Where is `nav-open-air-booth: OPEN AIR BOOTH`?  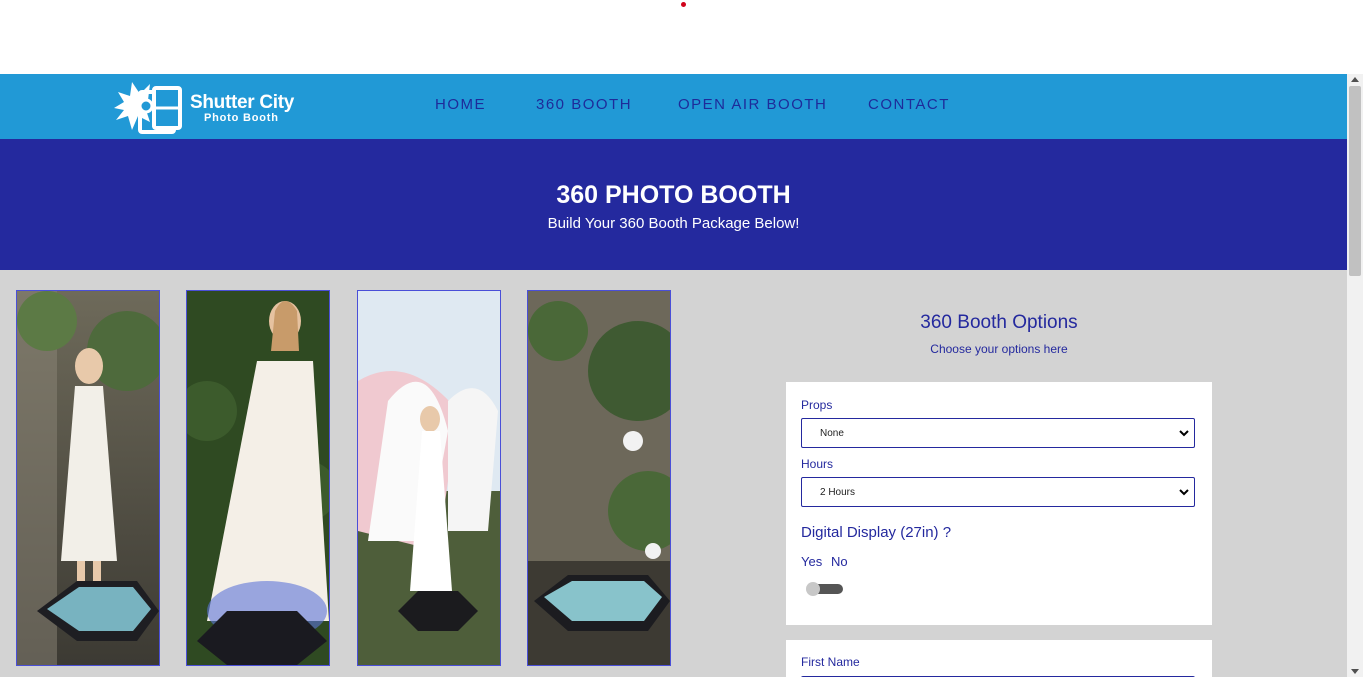
nav-open-air-booth: OPEN AIR BOOTH is located at coordinates (752, 104).